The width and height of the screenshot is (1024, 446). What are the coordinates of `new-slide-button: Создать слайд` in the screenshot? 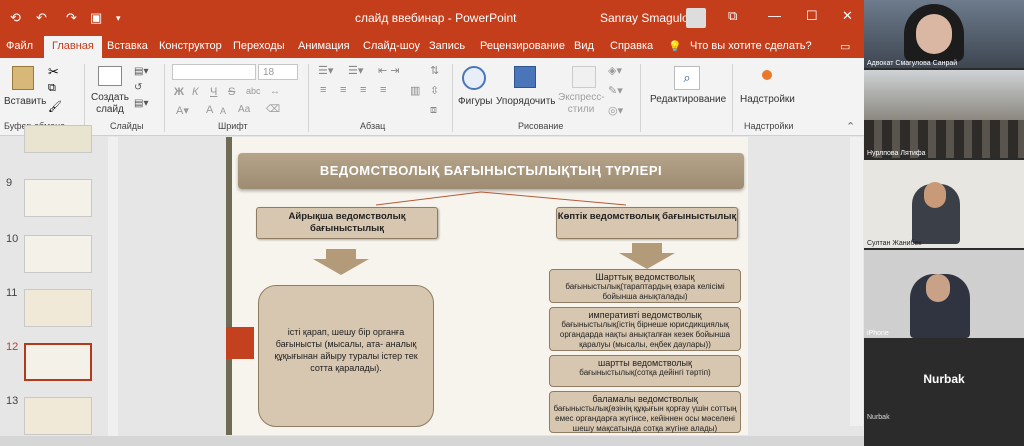 It's located at (110, 104).